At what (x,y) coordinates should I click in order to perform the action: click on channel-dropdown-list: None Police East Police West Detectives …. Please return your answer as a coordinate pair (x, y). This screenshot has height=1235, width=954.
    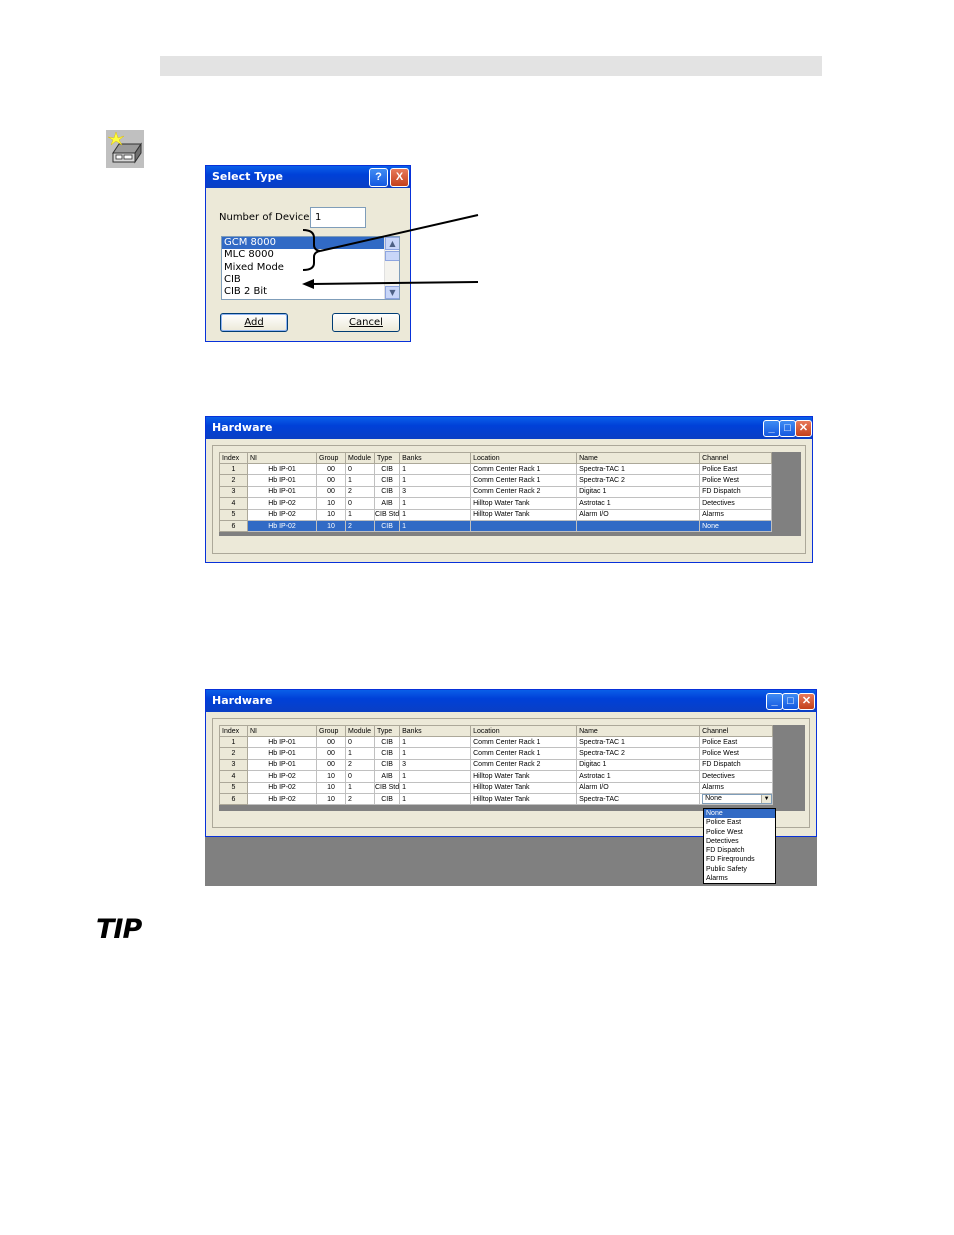
    Looking at the image, I should click on (739, 846).